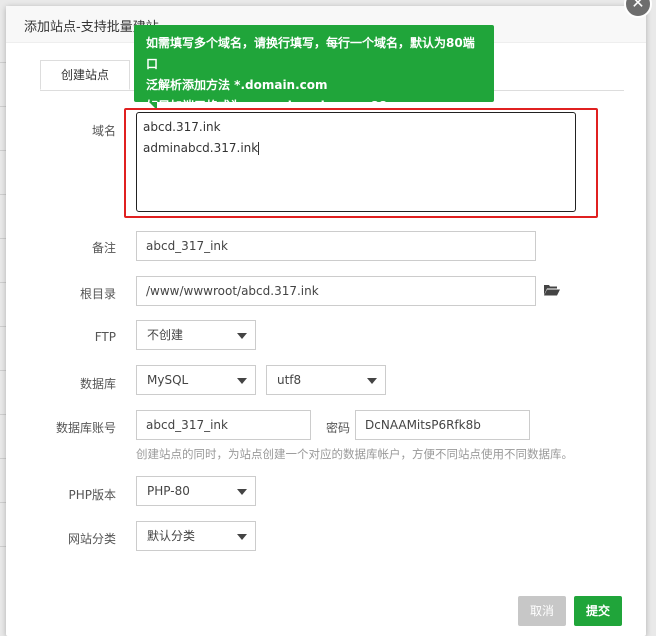 Image resolution: width=656 pixels, height=636 pixels. Describe the element at coordinates (182, 127) in the screenshot. I see `domain-line: abcd.317.ink` at that location.